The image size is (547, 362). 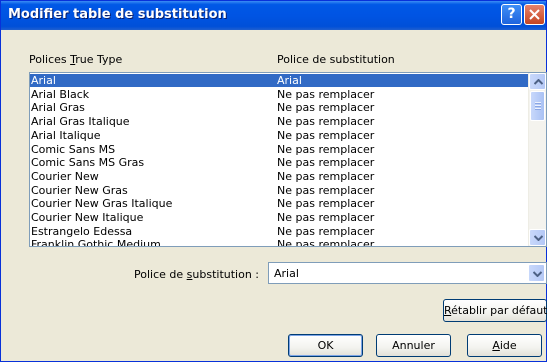 What do you see at coordinates (407, 273) in the screenshot?
I see `substitution-select: Arial` at bounding box center [407, 273].